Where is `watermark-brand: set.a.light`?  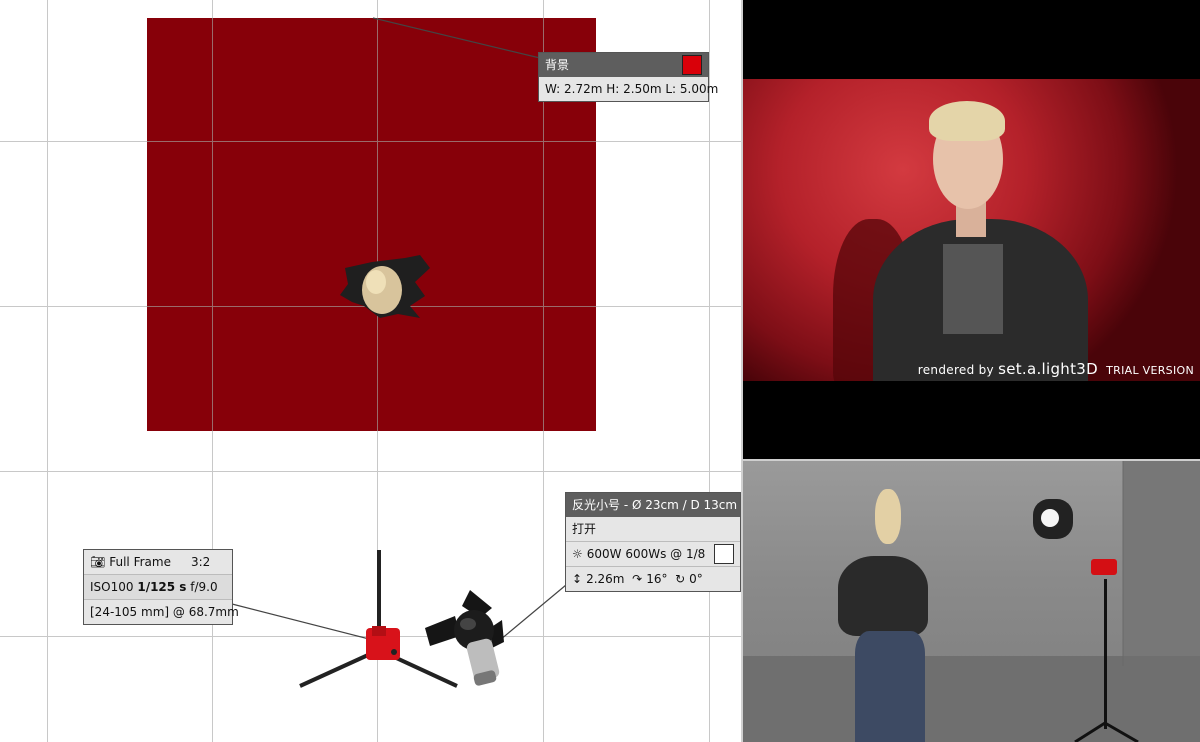
watermark-brand: set.a.light is located at coordinates (1037, 369).